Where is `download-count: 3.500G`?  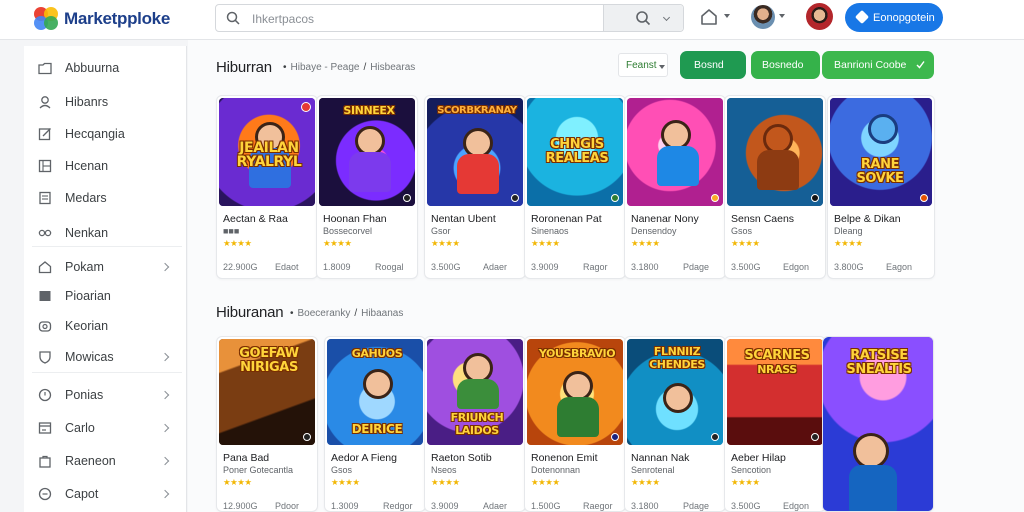 download-count: 3.500G is located at coordinates (746, 267).